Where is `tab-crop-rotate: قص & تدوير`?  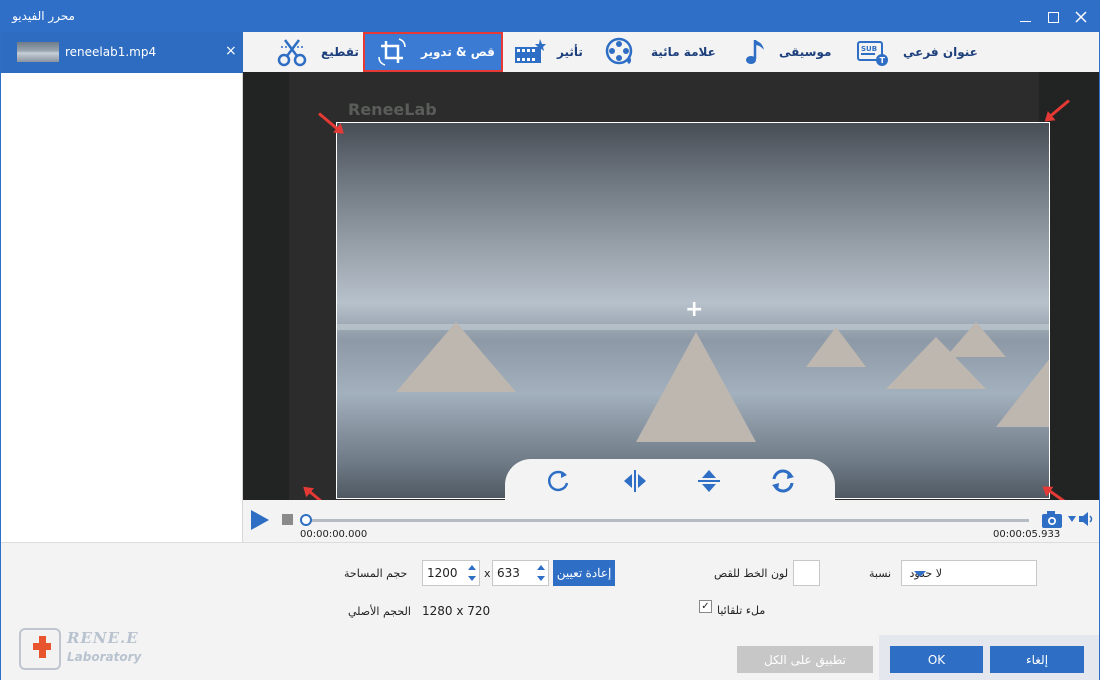
tab-crop-rotate: قص & تدوير is located at coordinates (433, 52).